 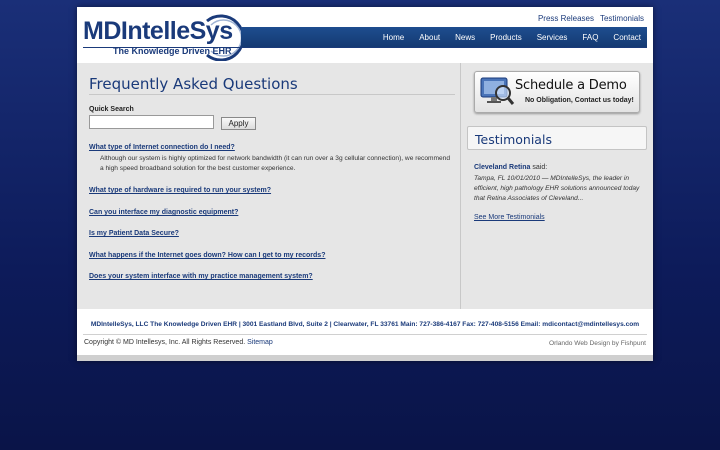 What do you see at coordinates (628, 343) in the screenshot?
I see `credit-by: by Fishpunt` at bounding box center [628, 343].